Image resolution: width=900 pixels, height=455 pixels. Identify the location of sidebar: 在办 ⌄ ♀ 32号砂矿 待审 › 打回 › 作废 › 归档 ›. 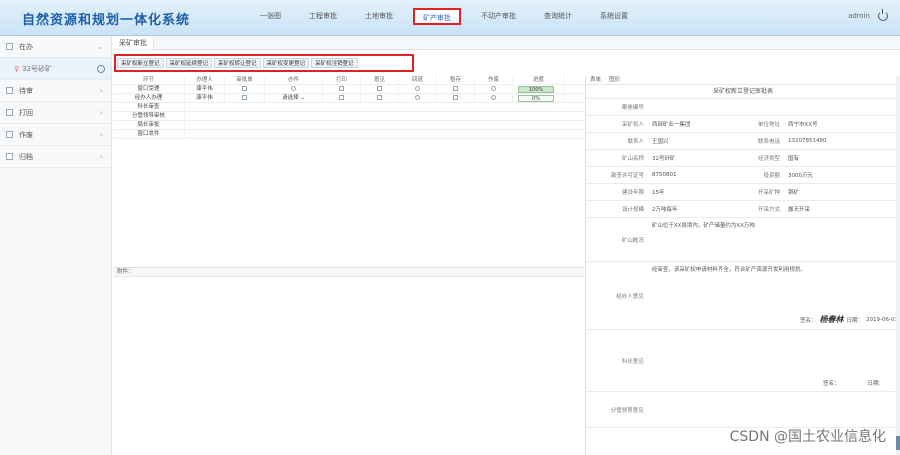
(56, 245).